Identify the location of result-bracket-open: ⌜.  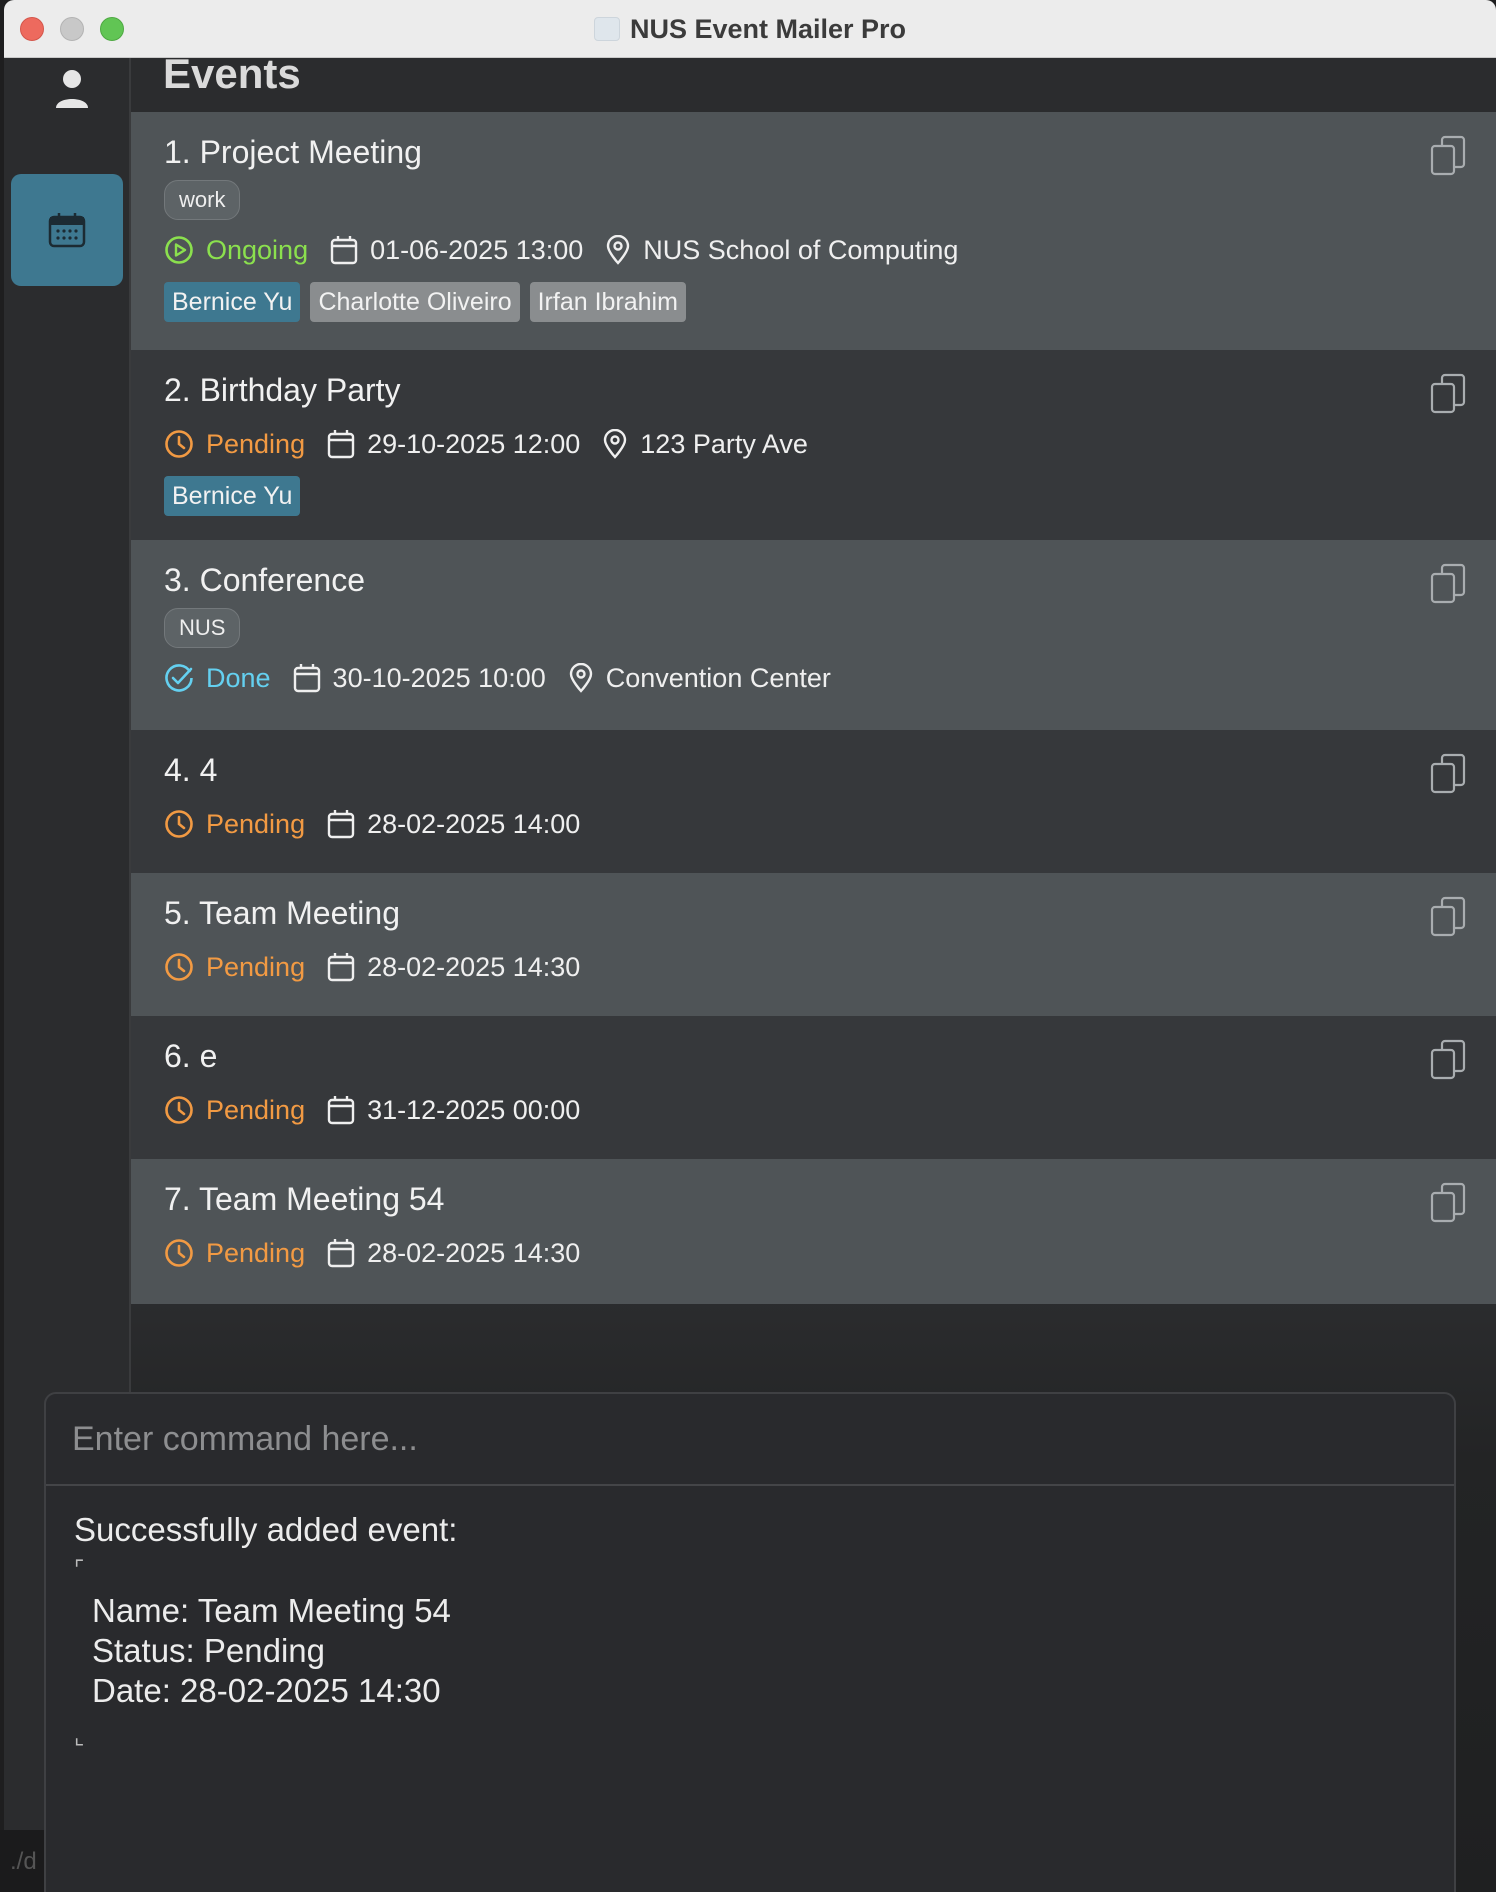
(79, 1568).